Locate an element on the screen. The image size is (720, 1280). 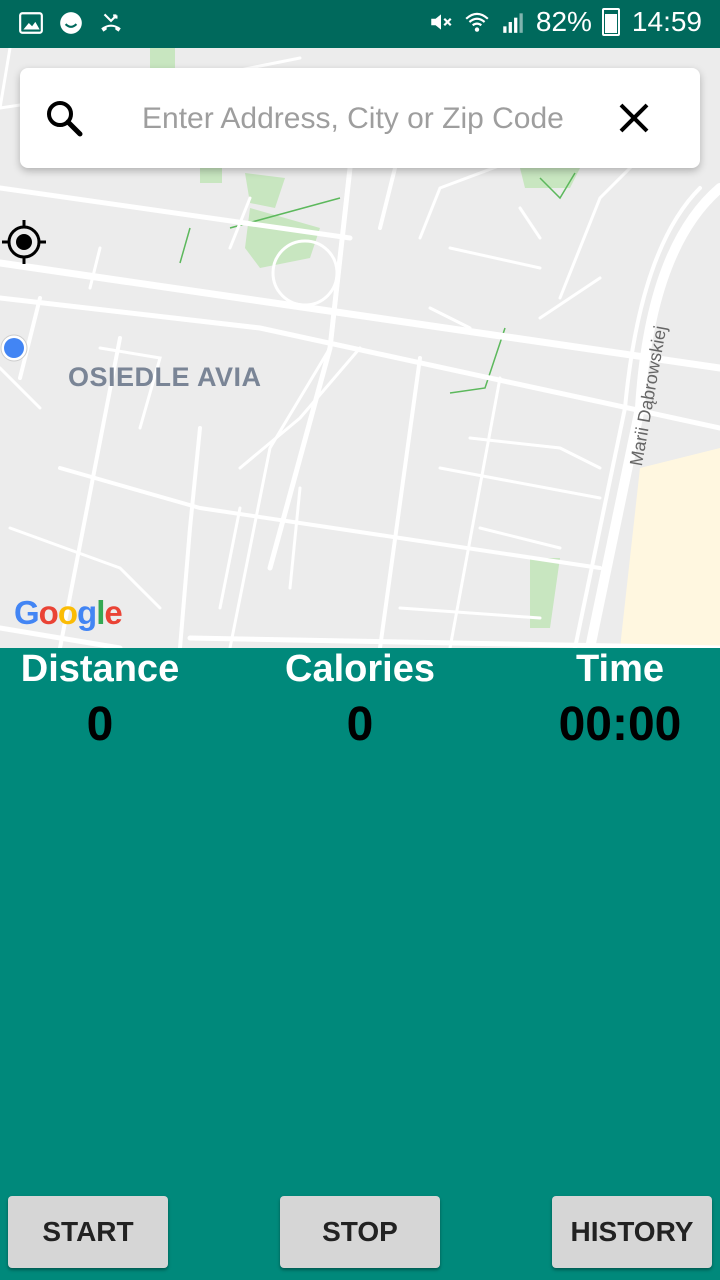
search-bar is located at coordinates (360, 118).